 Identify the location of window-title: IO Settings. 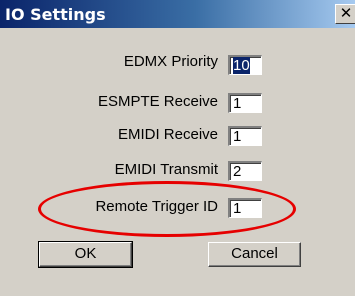
(55, 14).